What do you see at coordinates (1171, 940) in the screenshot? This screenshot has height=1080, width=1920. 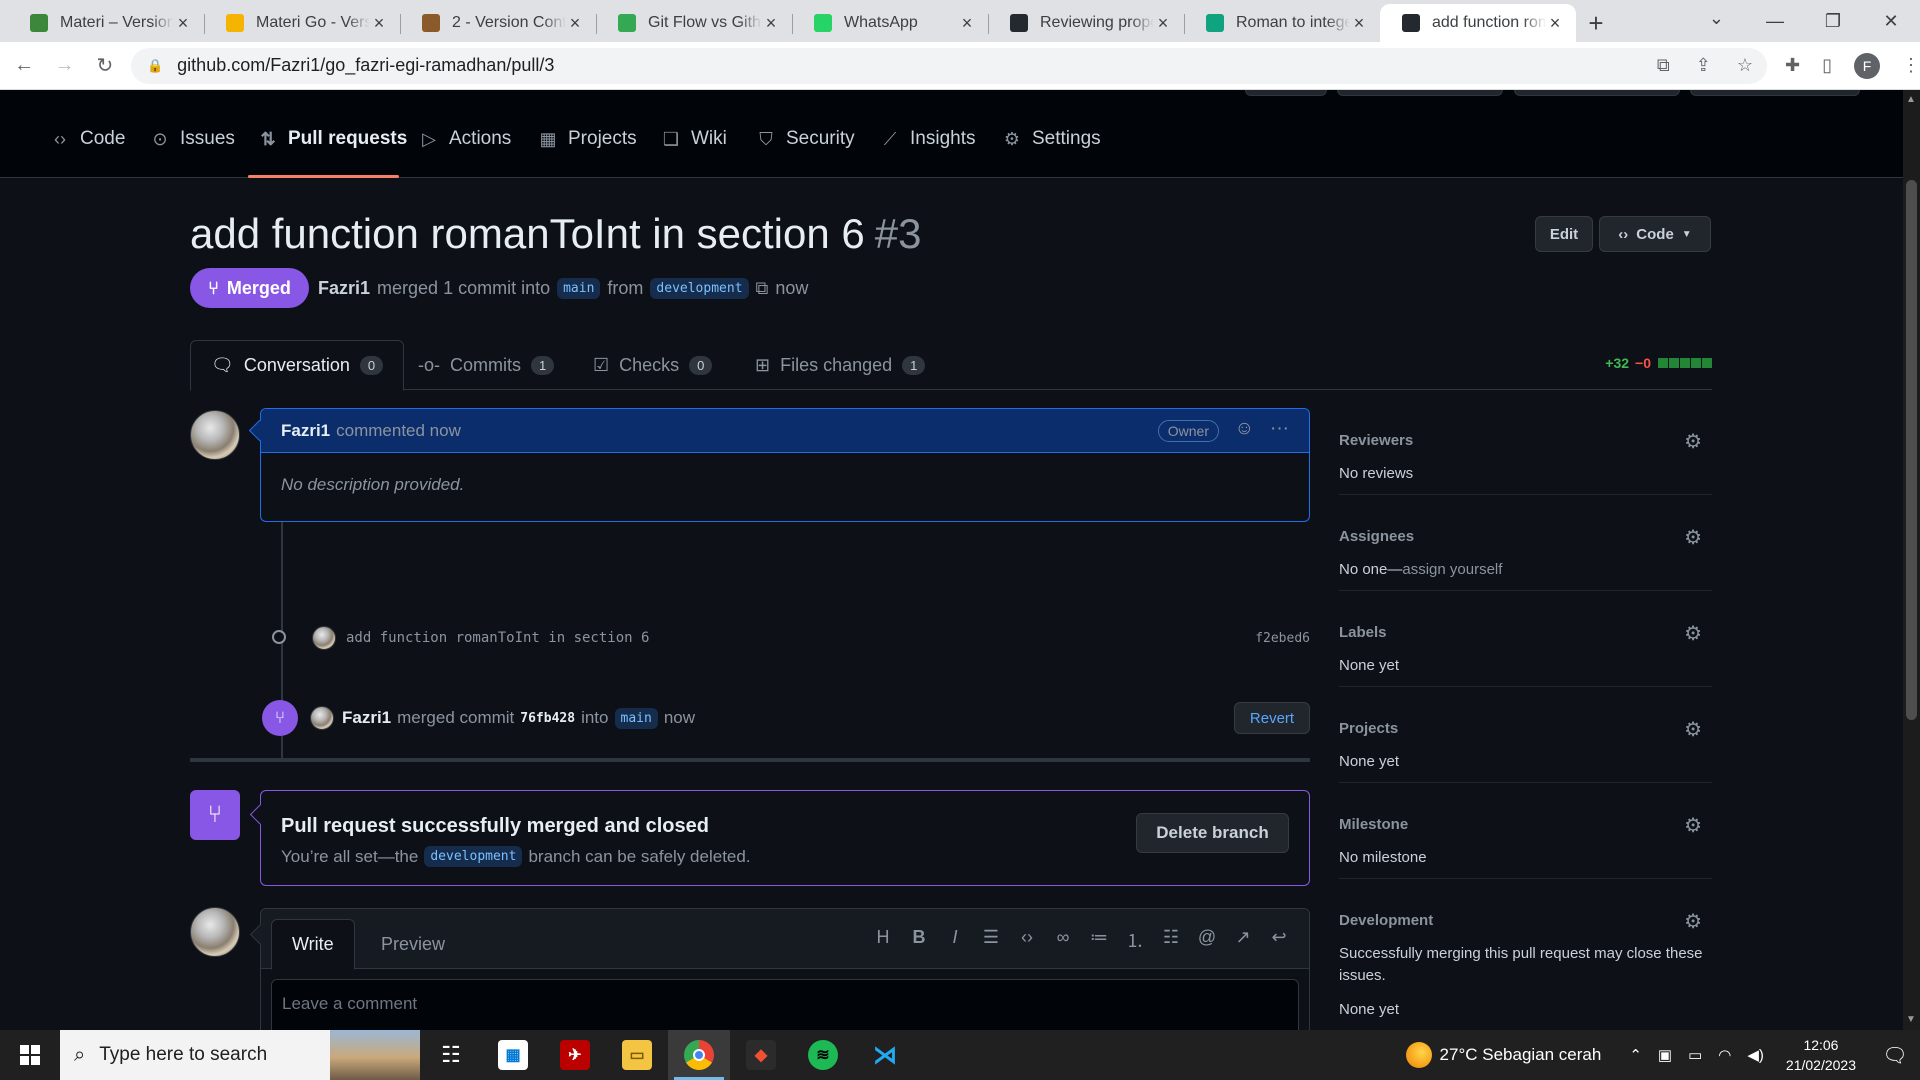 I see `task-list-icon: ☷` at bounding box center [1171, 940].